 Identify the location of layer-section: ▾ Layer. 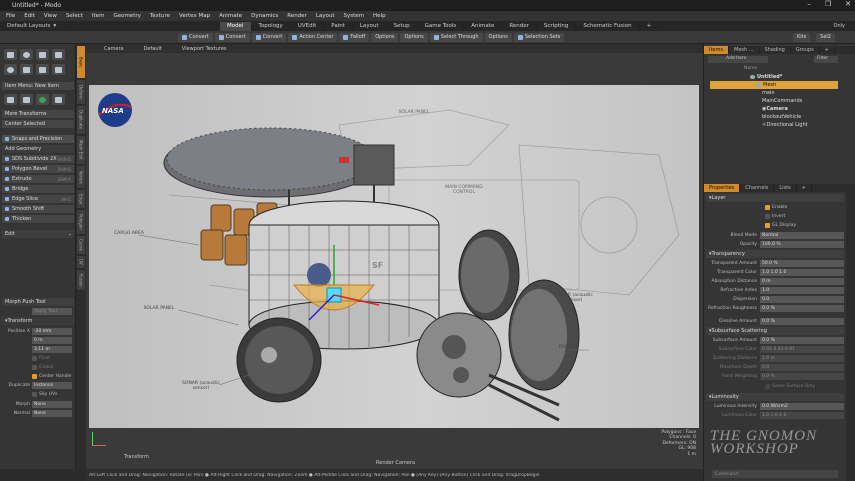
(775, 198).